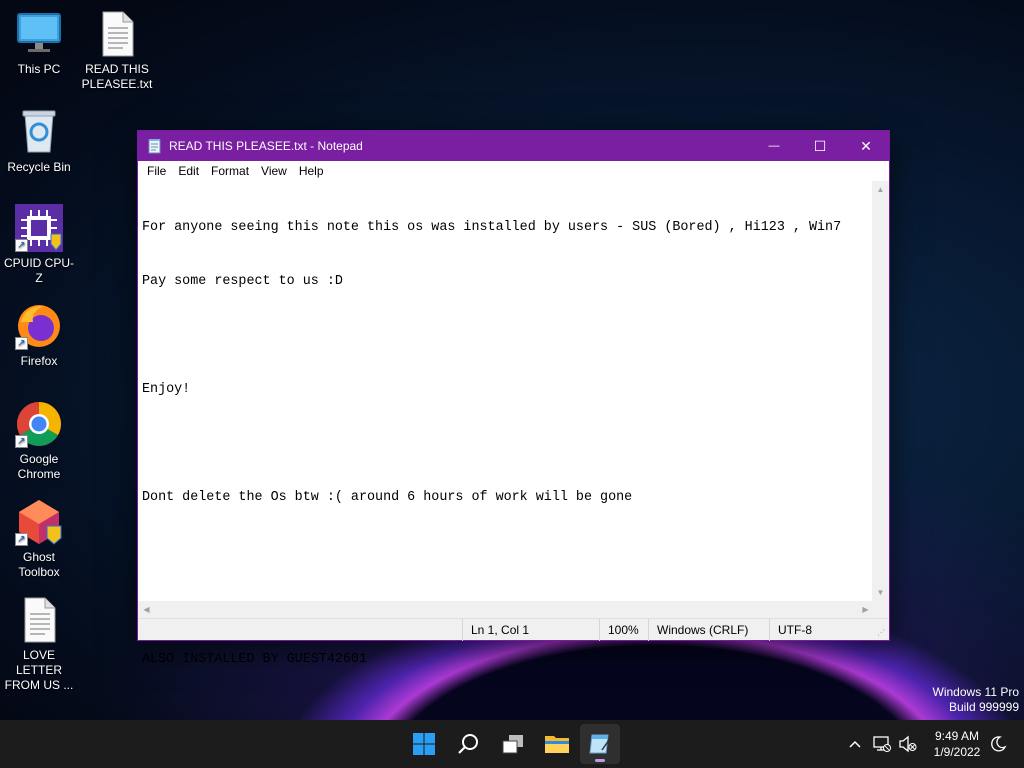 The height and width of the screenshot is (768, 1024). Describe the element at coordinates (39, 228) in the screenshot. I see `cpu-z-icon: ↗` at that location.